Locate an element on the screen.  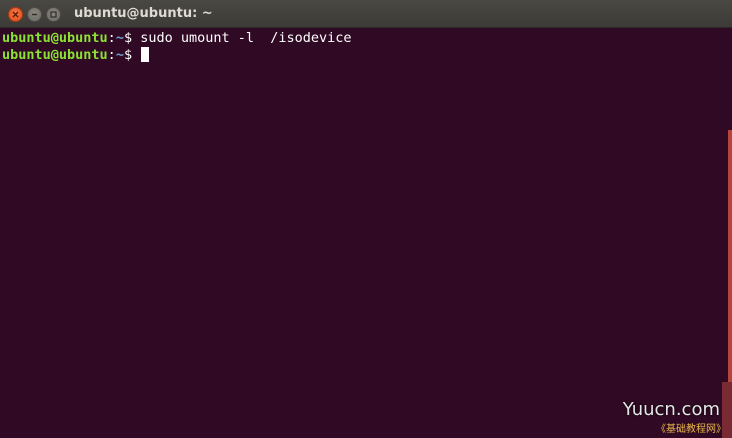
close-icon is located at coordinates (15, 14).